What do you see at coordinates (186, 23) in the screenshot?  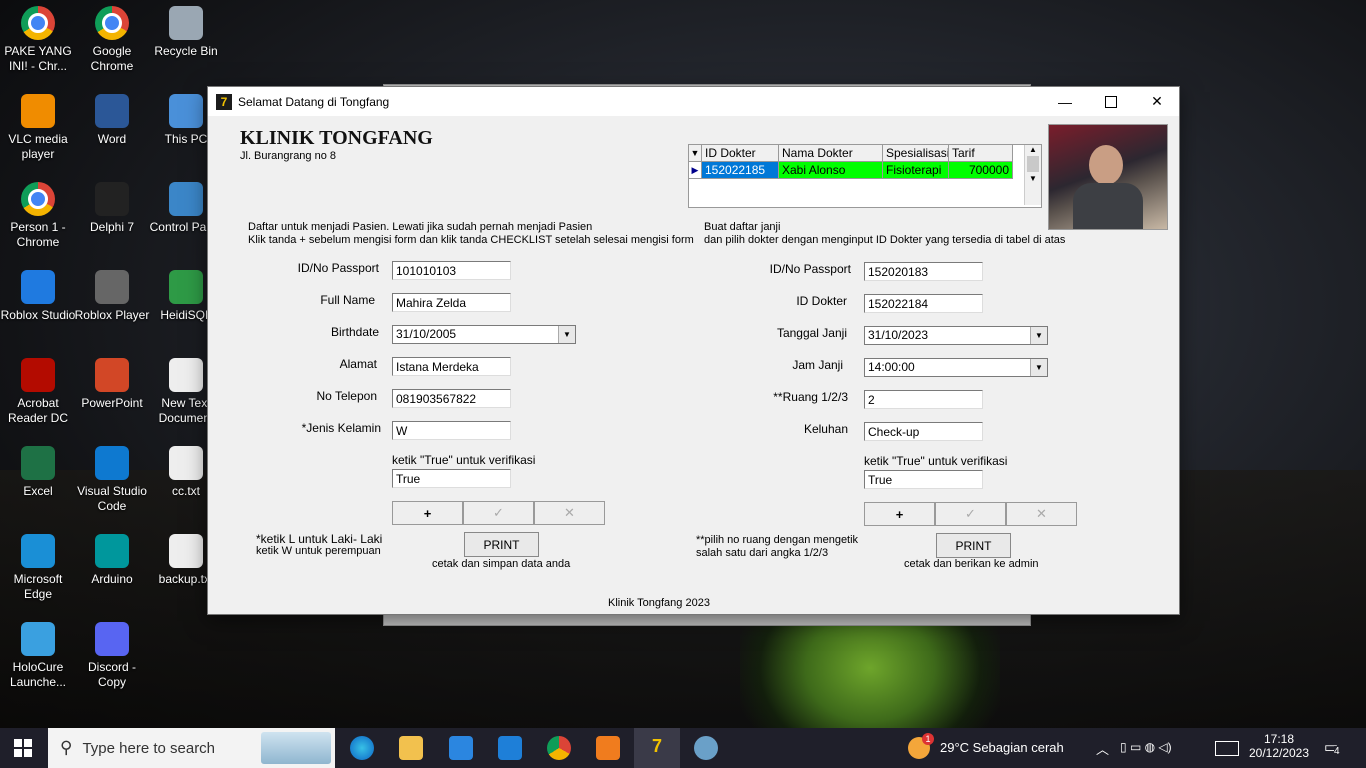 I see `recycle-bin-icon` at bounding box center [186, 23].